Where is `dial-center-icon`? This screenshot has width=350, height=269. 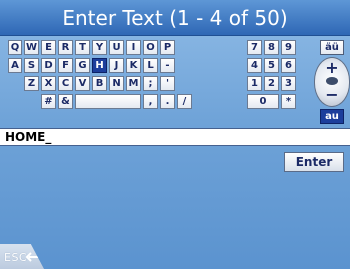 dial-center-icon is located at coordinates (332, 81).